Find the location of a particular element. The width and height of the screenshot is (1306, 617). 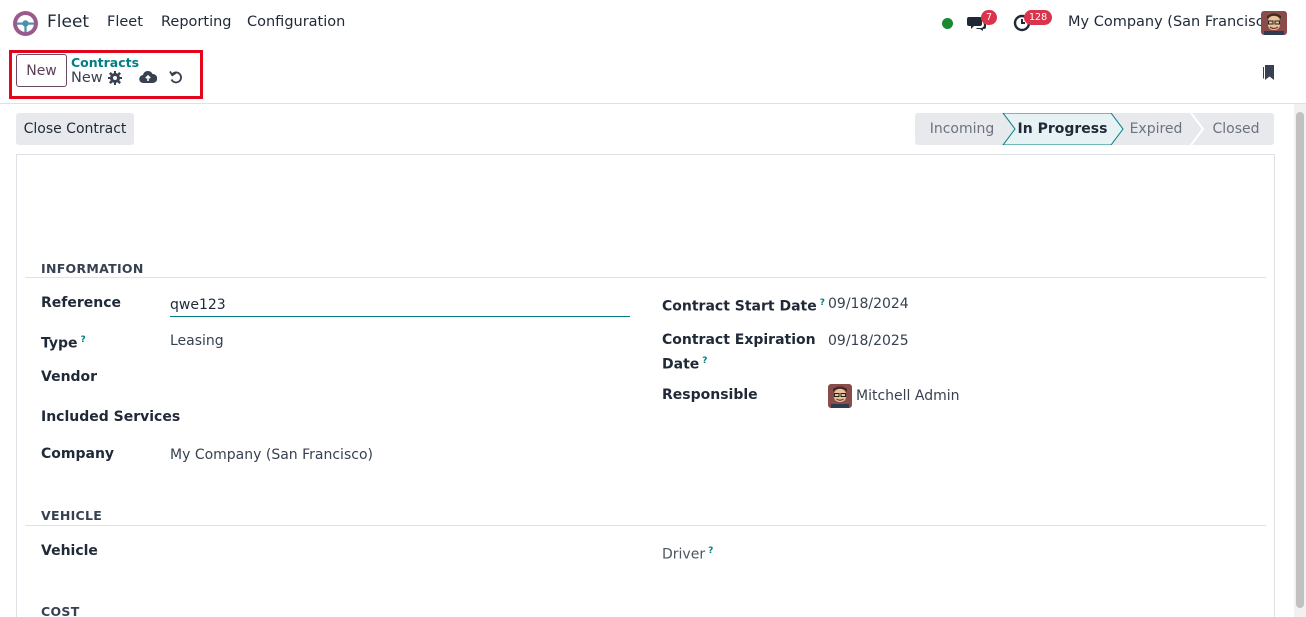

contract-statusbar: Incoming In Progress Expired Closed is located at coordinates (1094, 129).